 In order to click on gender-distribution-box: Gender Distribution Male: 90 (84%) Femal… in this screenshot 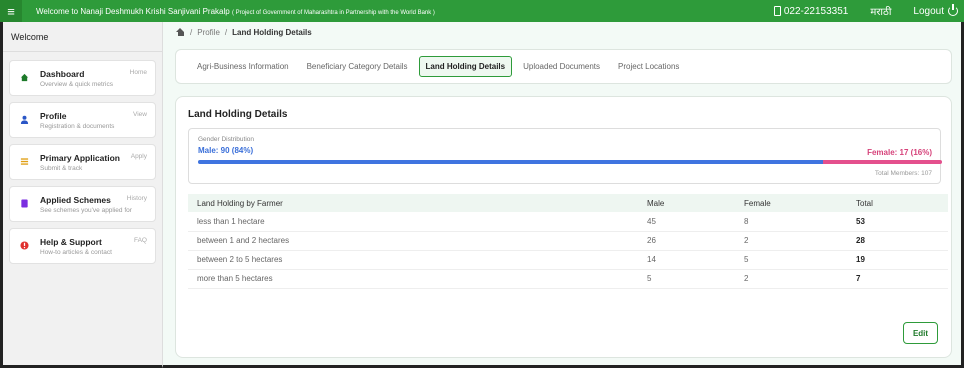, I will do `click(565, 156)`.